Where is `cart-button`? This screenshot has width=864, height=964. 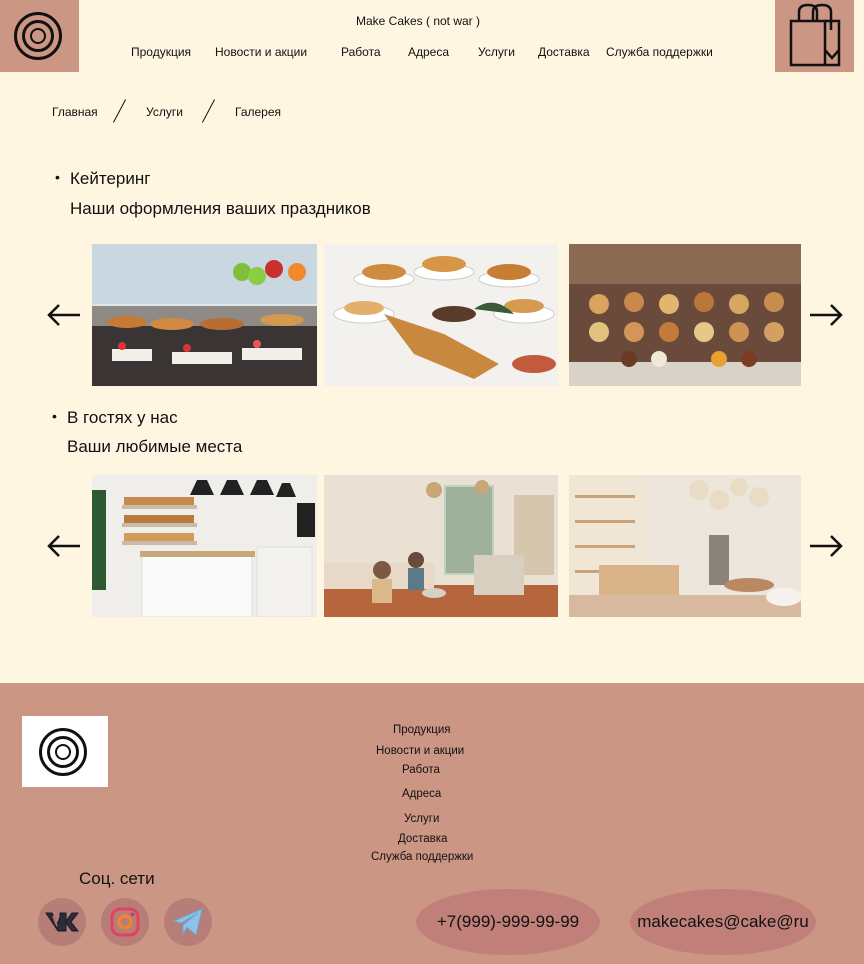
cart-button is located at coordinates (814, 36).